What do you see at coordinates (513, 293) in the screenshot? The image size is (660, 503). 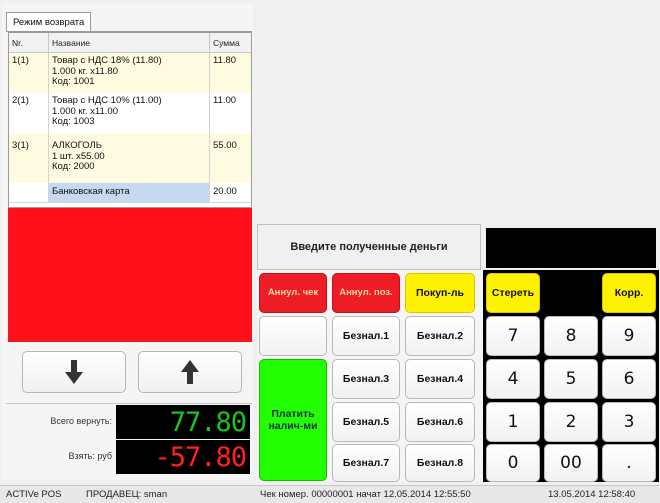 I see `clear-button: Стереть` at bounding box center [513, 293].